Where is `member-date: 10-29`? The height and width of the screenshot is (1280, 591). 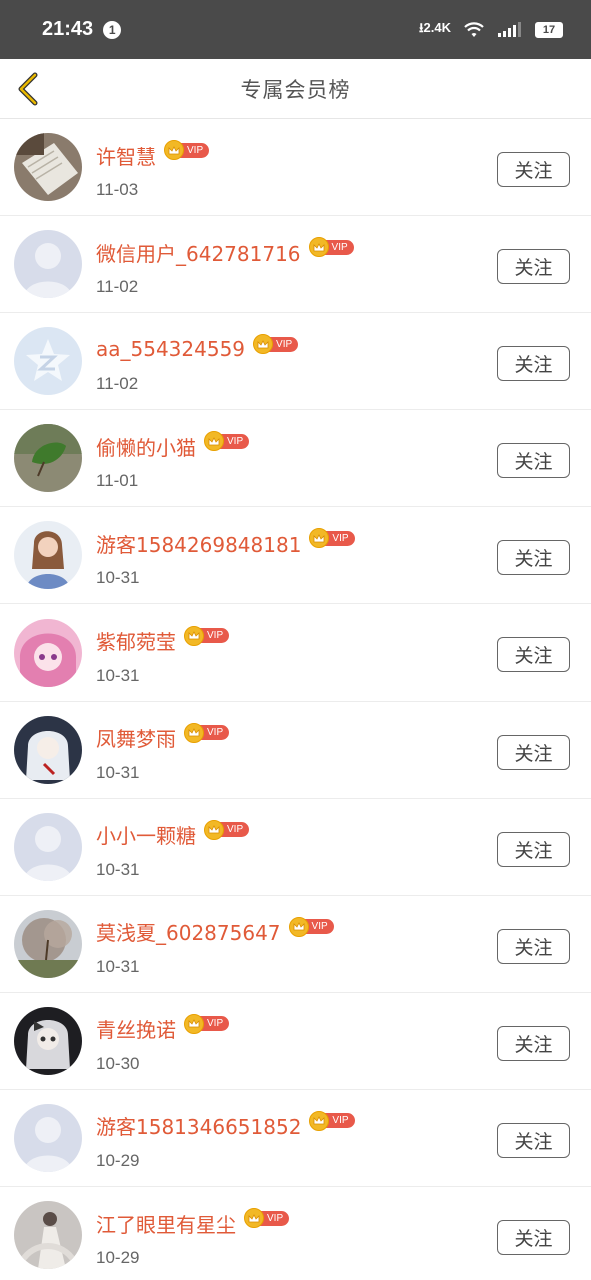
member-date: 10-29 is located at coordinates (118, 1258).